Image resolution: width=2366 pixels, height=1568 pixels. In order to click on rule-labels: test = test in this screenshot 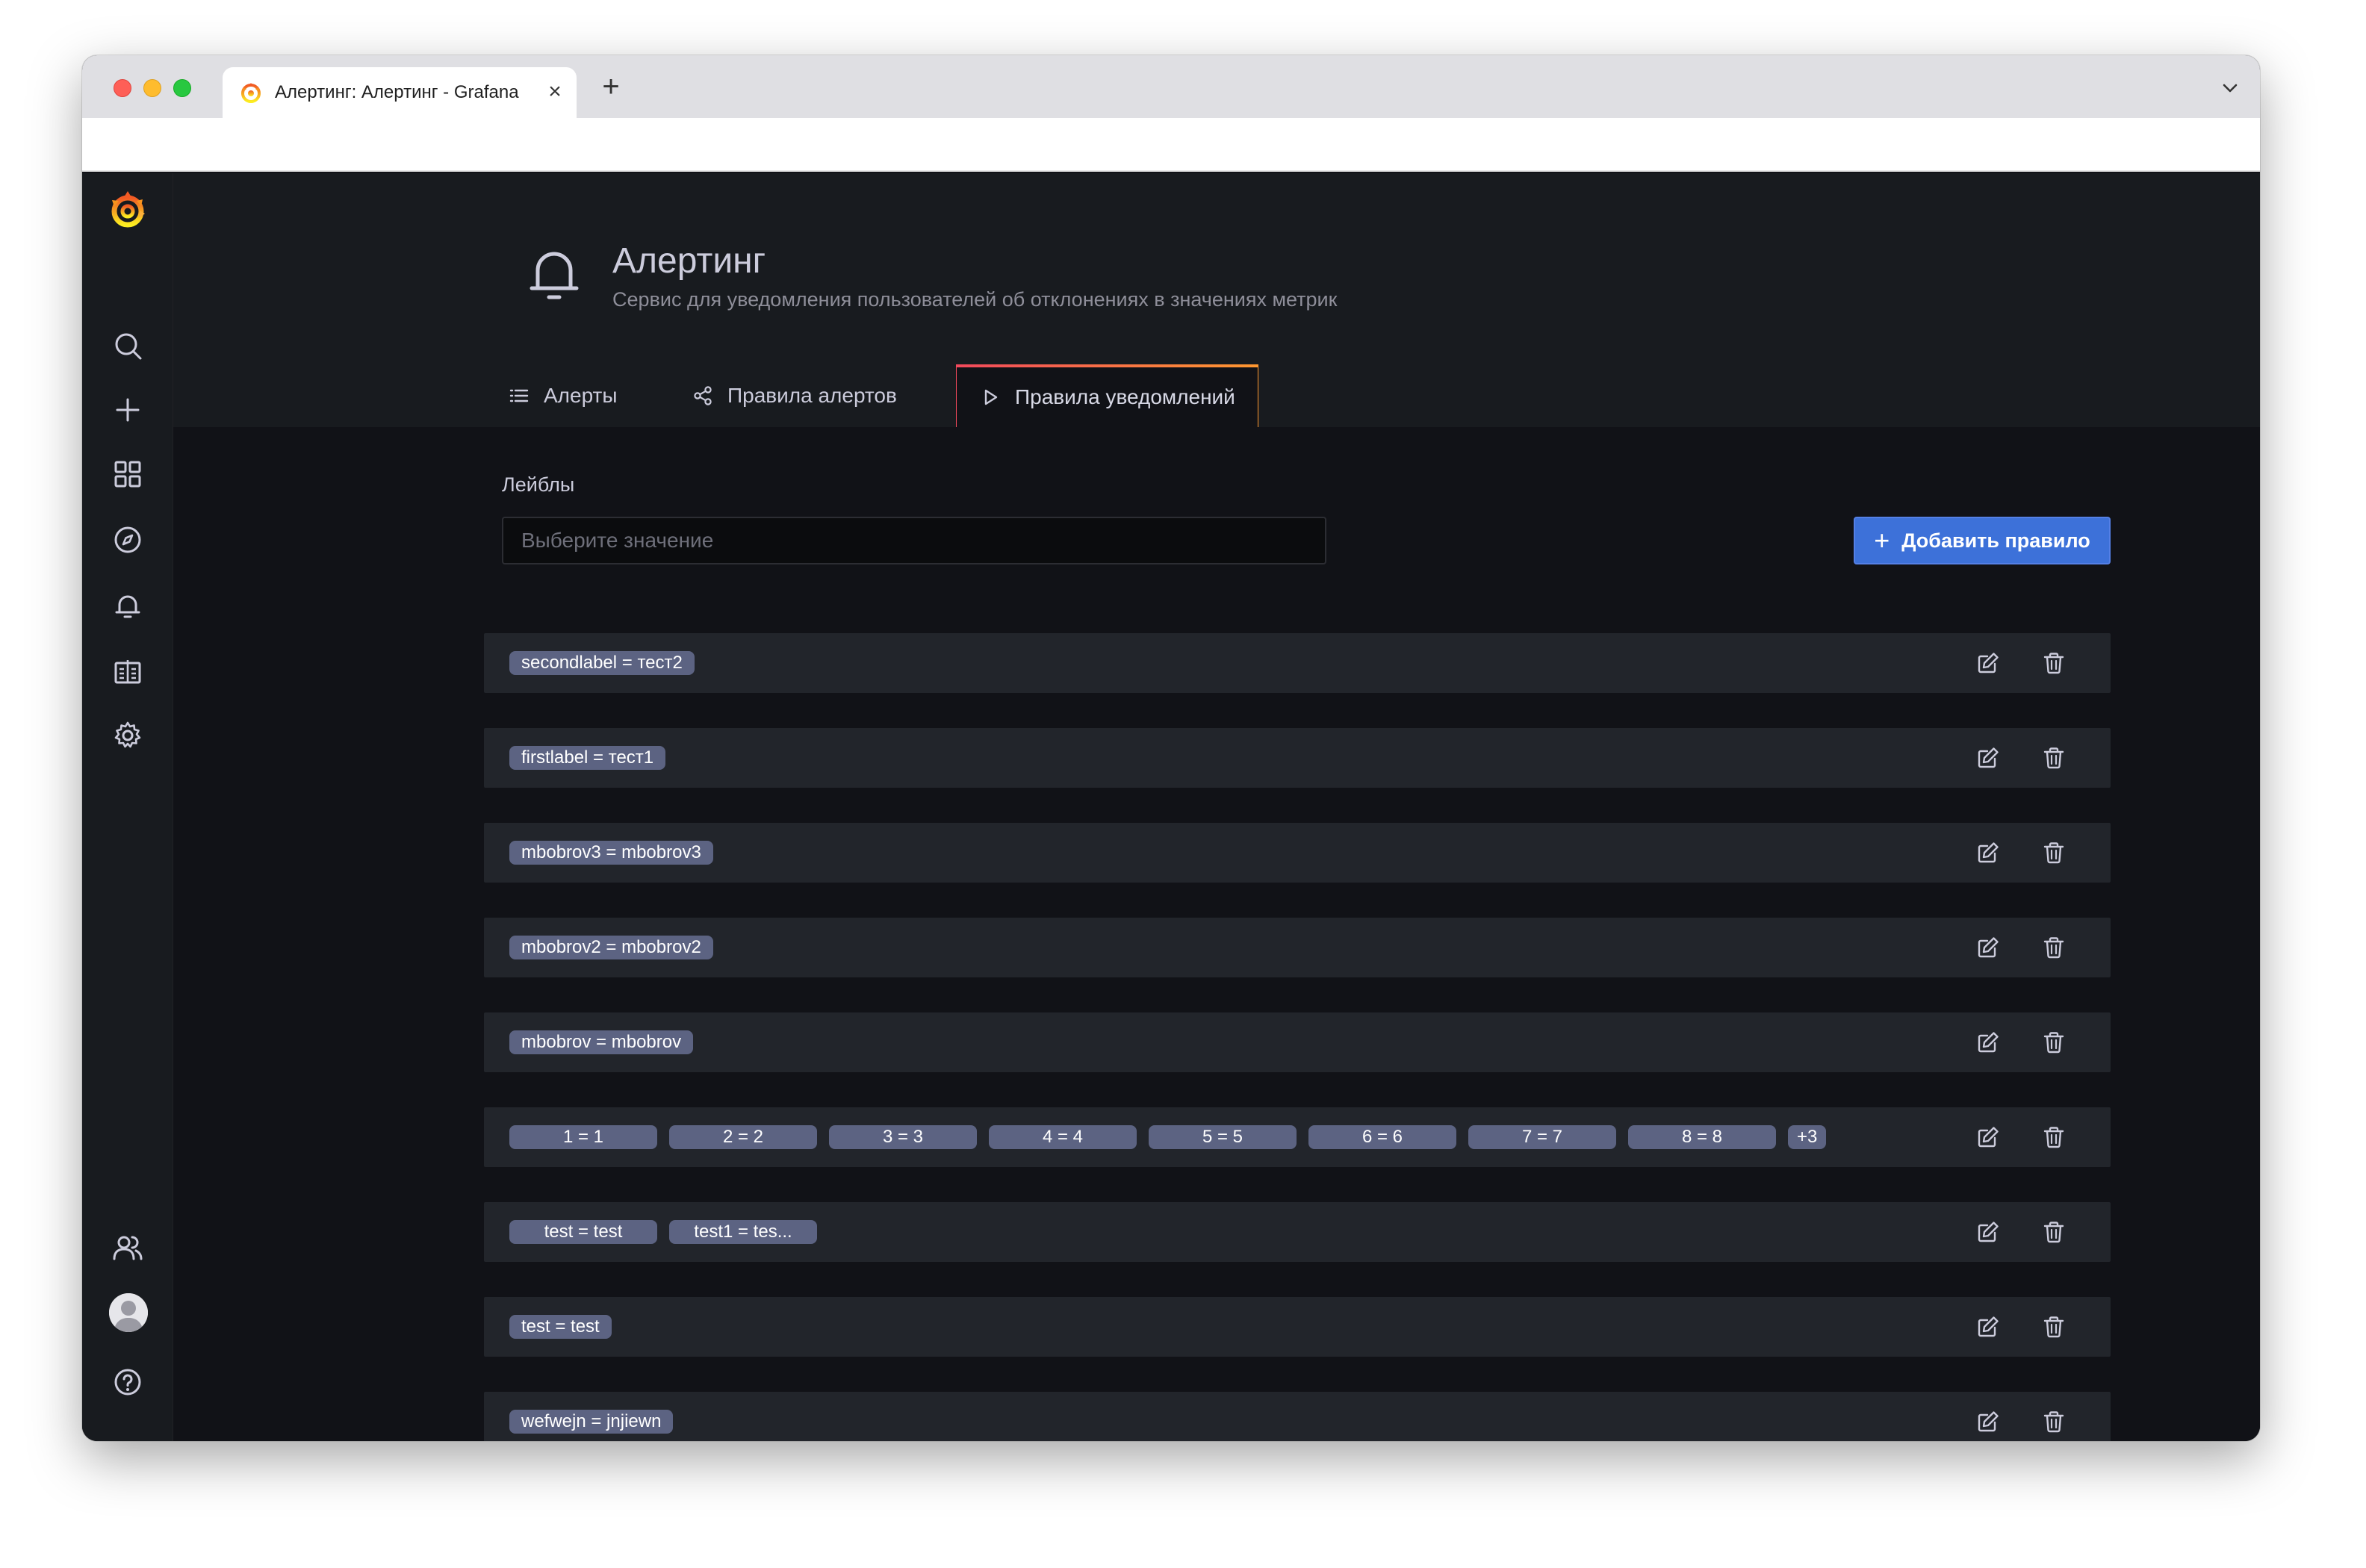, I will do `click(560, 1327)`.